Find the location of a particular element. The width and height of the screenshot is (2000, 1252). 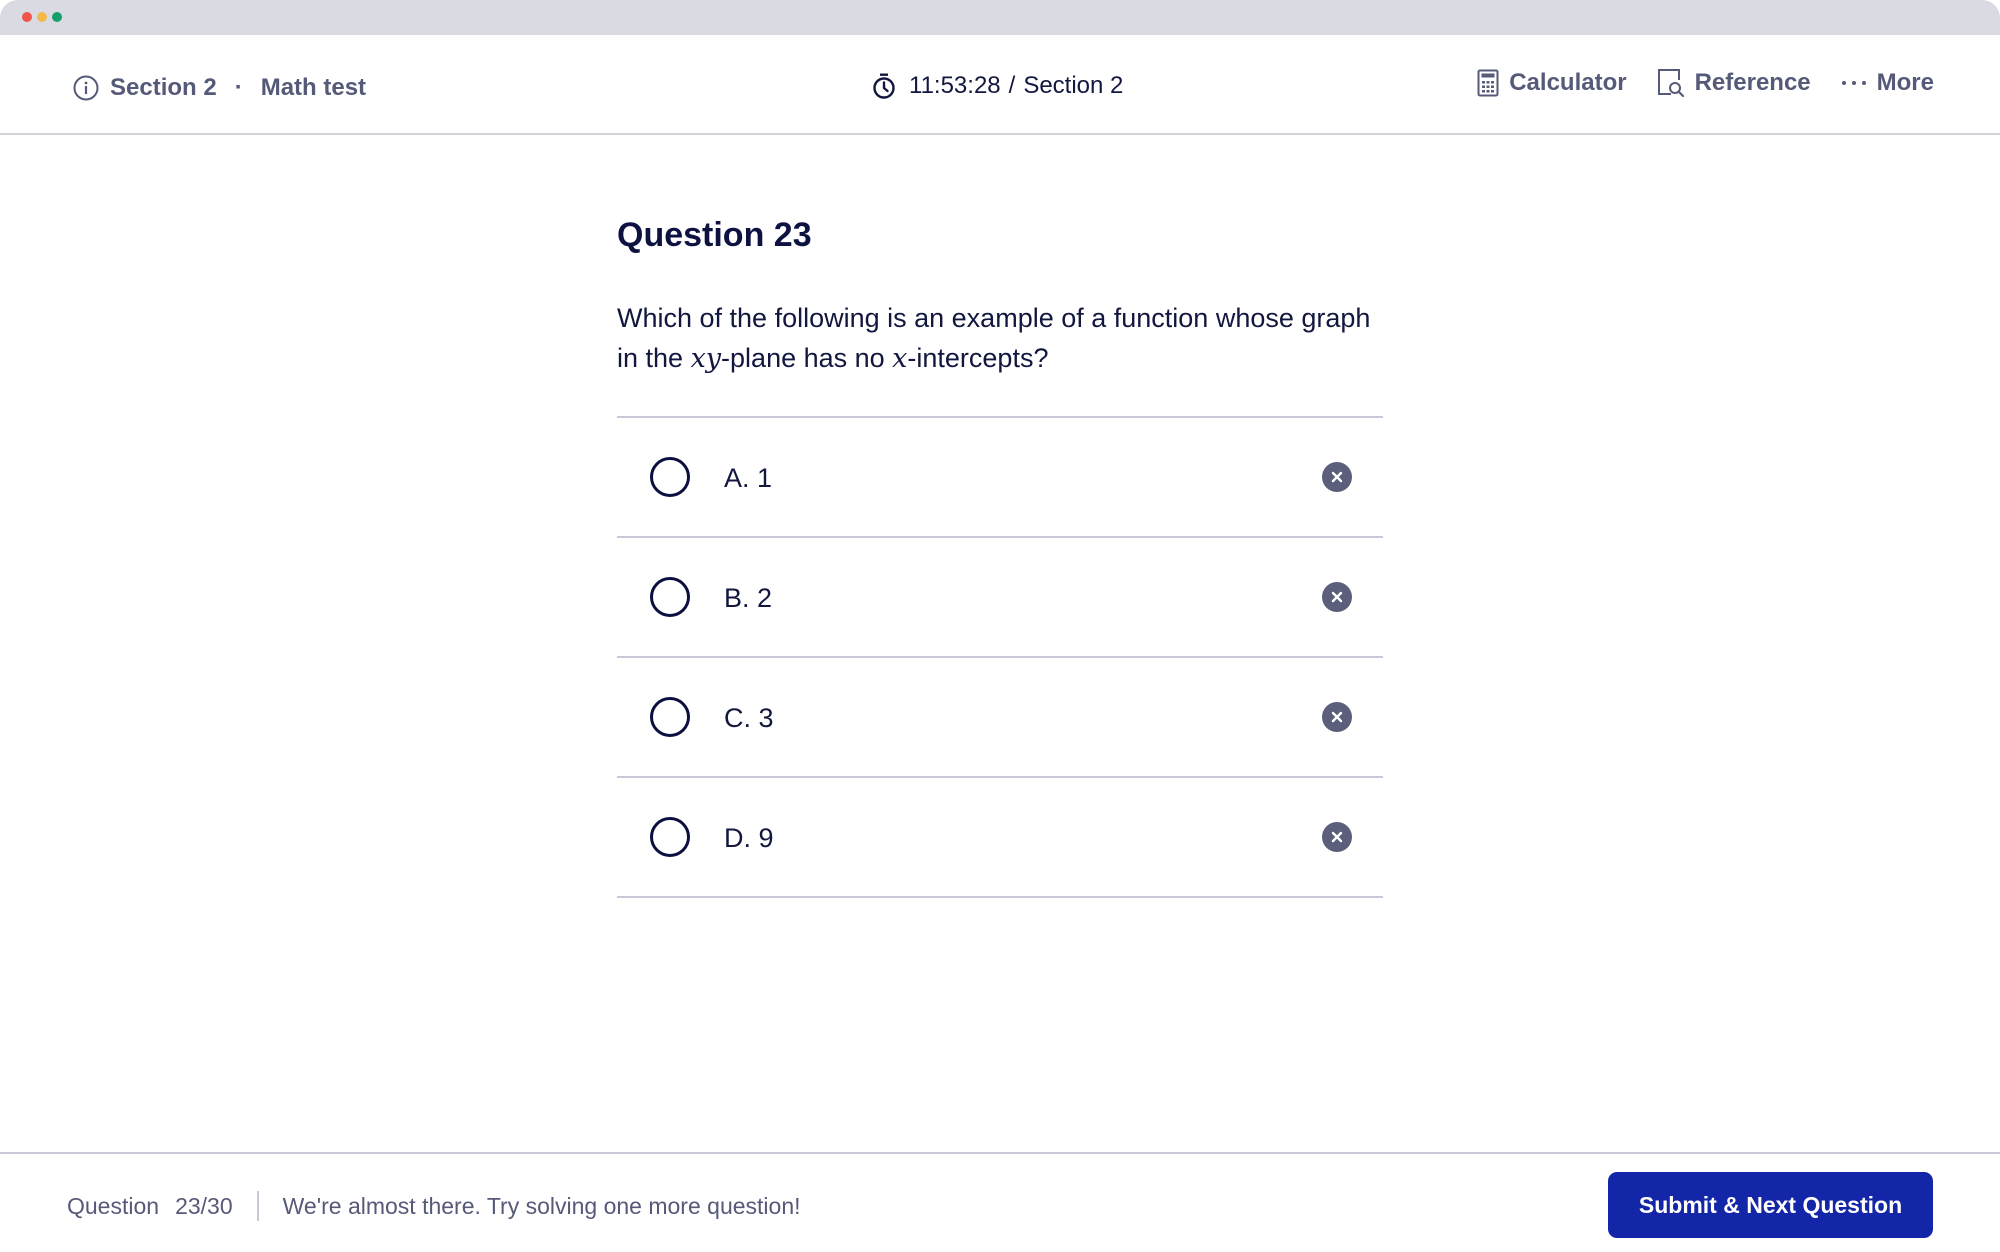

question-text-part3: -intercepts? is located at coordinates (978, 358).